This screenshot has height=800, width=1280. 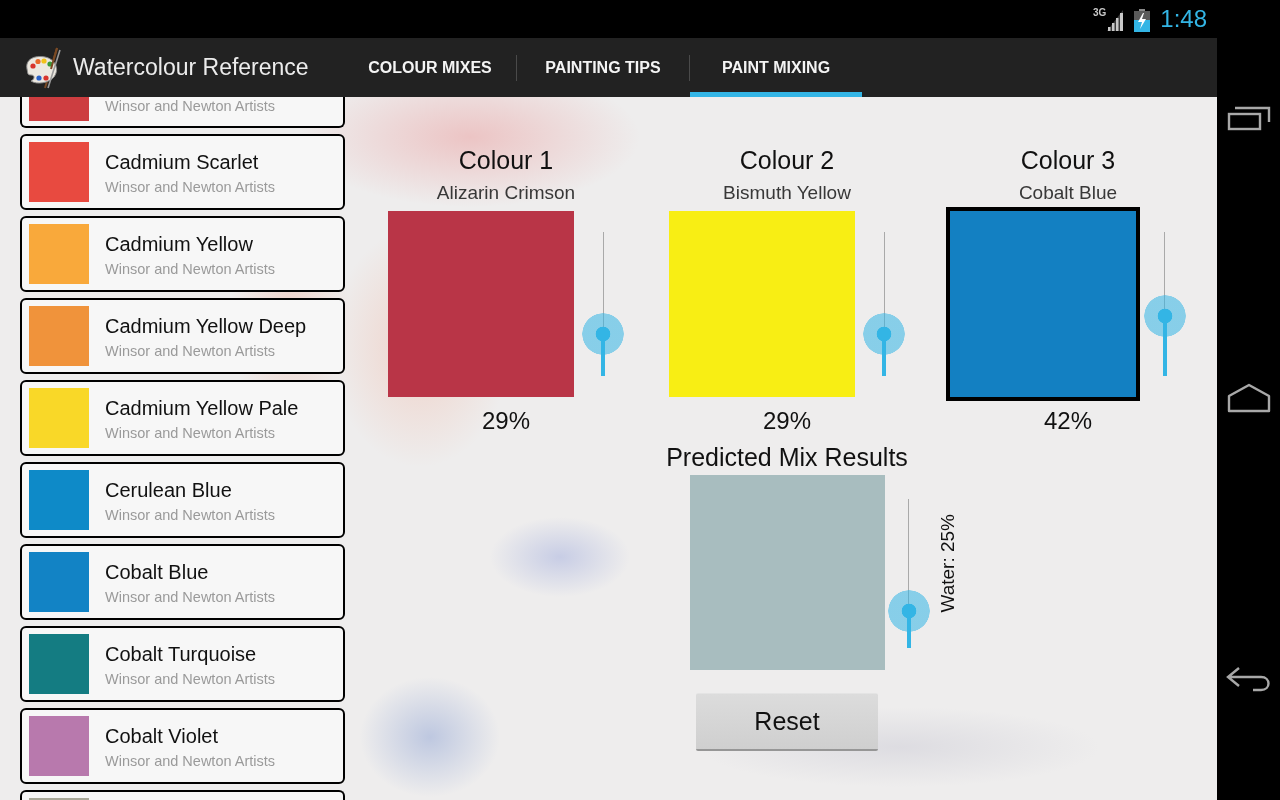 I want to click on paint-list-item: Cobalt Blue Winsor and Newton Artists, so click(x=182, y=582).